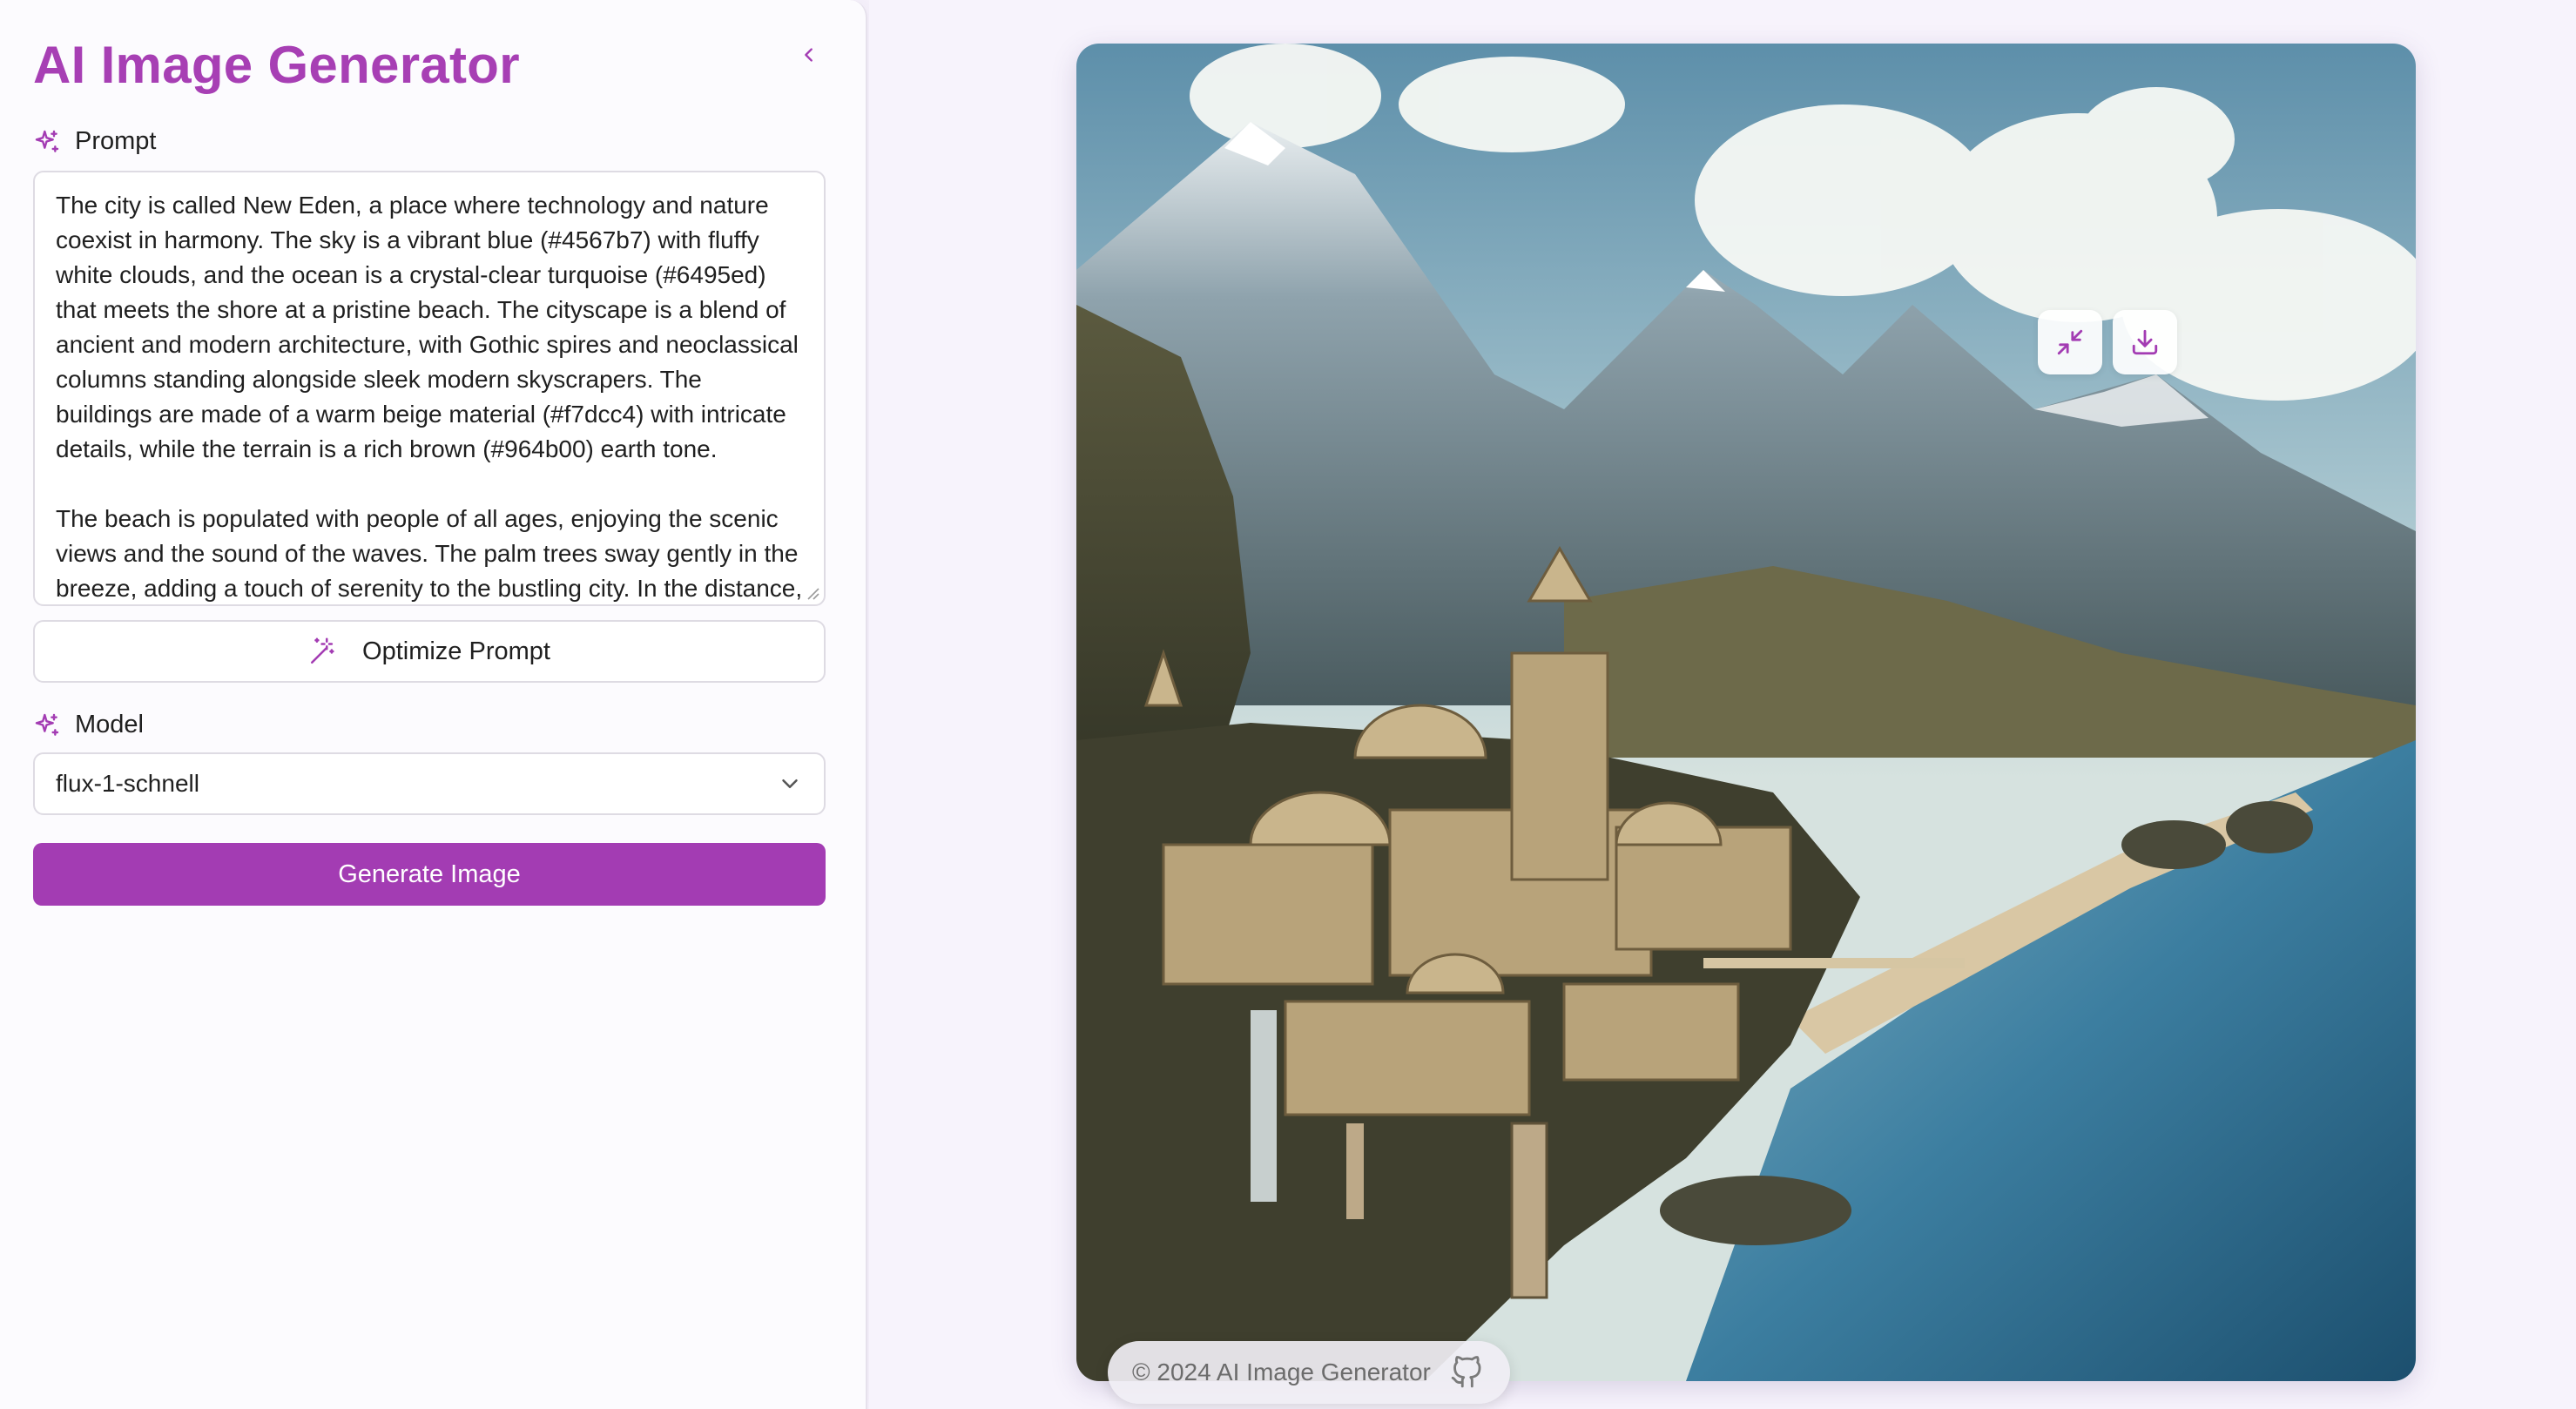 This screenshot has width=2576, height=1409. Describe the element at coordinates (1466, 1372) in the screenshot. I see `github-icon` at that location.